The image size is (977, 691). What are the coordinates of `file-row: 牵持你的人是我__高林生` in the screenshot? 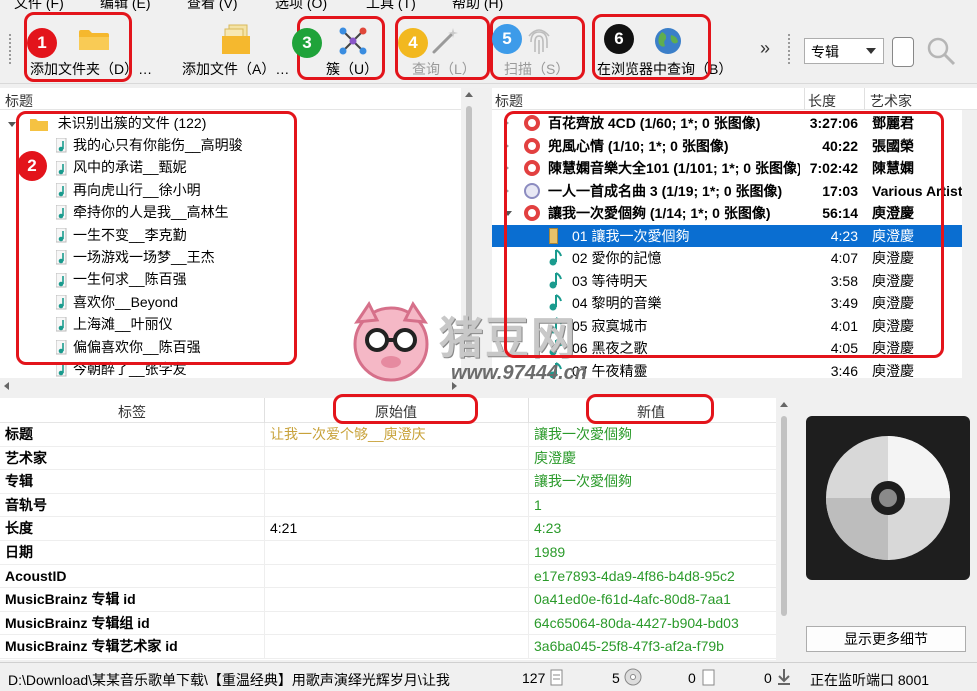 It's located at (142, 212).